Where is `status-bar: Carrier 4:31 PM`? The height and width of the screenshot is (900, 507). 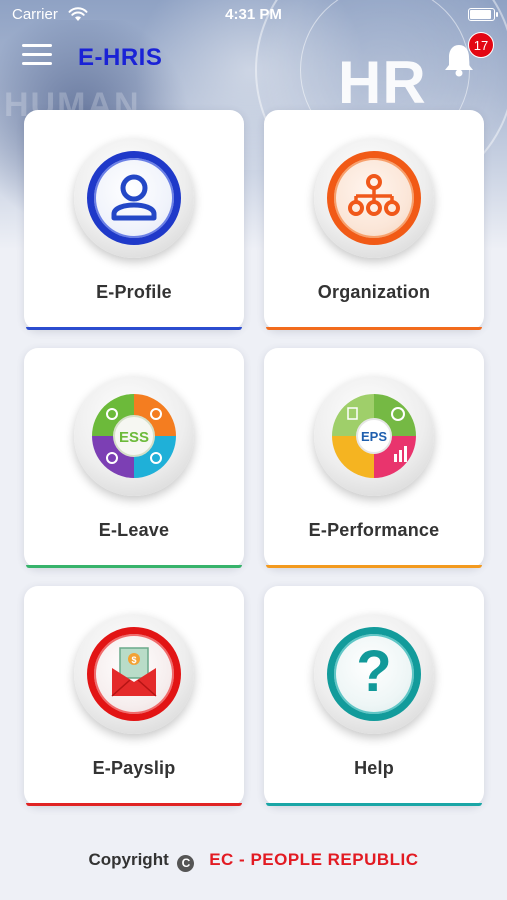
status-bar: Carrier 4:31 PM is located at coordinates (253, 15).